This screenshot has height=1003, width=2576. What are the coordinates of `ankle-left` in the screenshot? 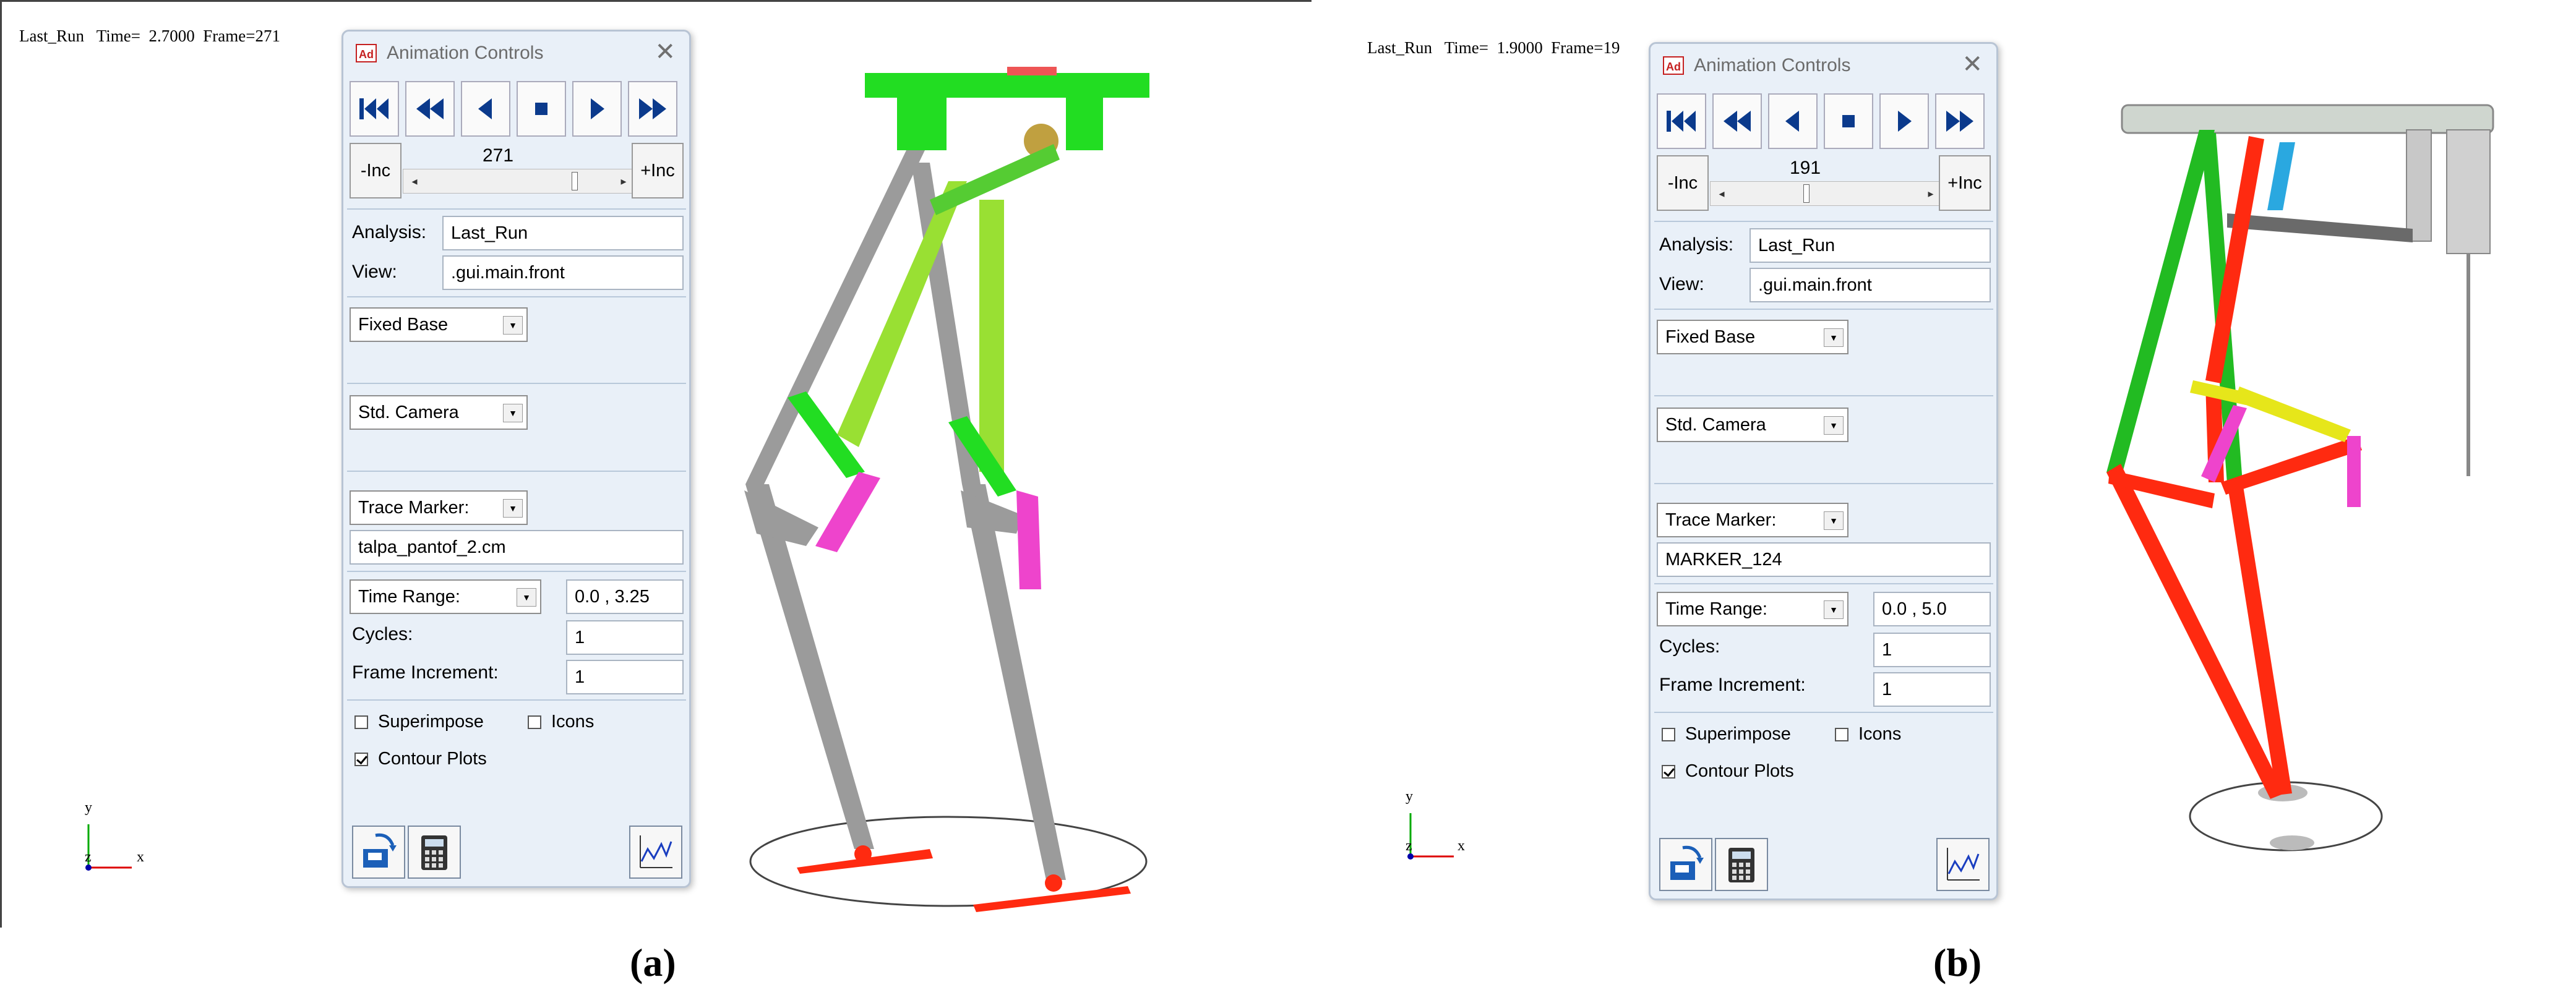 It's located at (863, 854).